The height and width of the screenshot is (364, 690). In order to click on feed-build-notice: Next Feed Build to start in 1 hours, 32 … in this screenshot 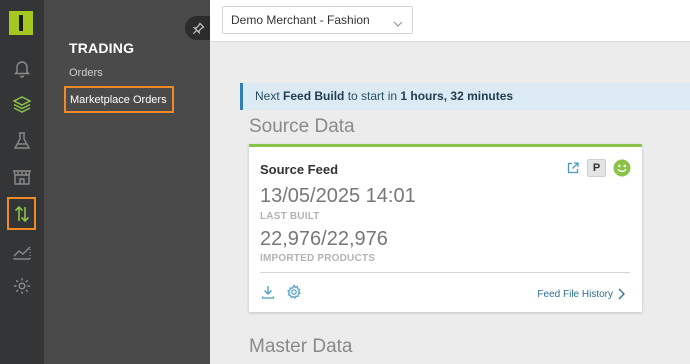, I will do `click(465, 96)`.